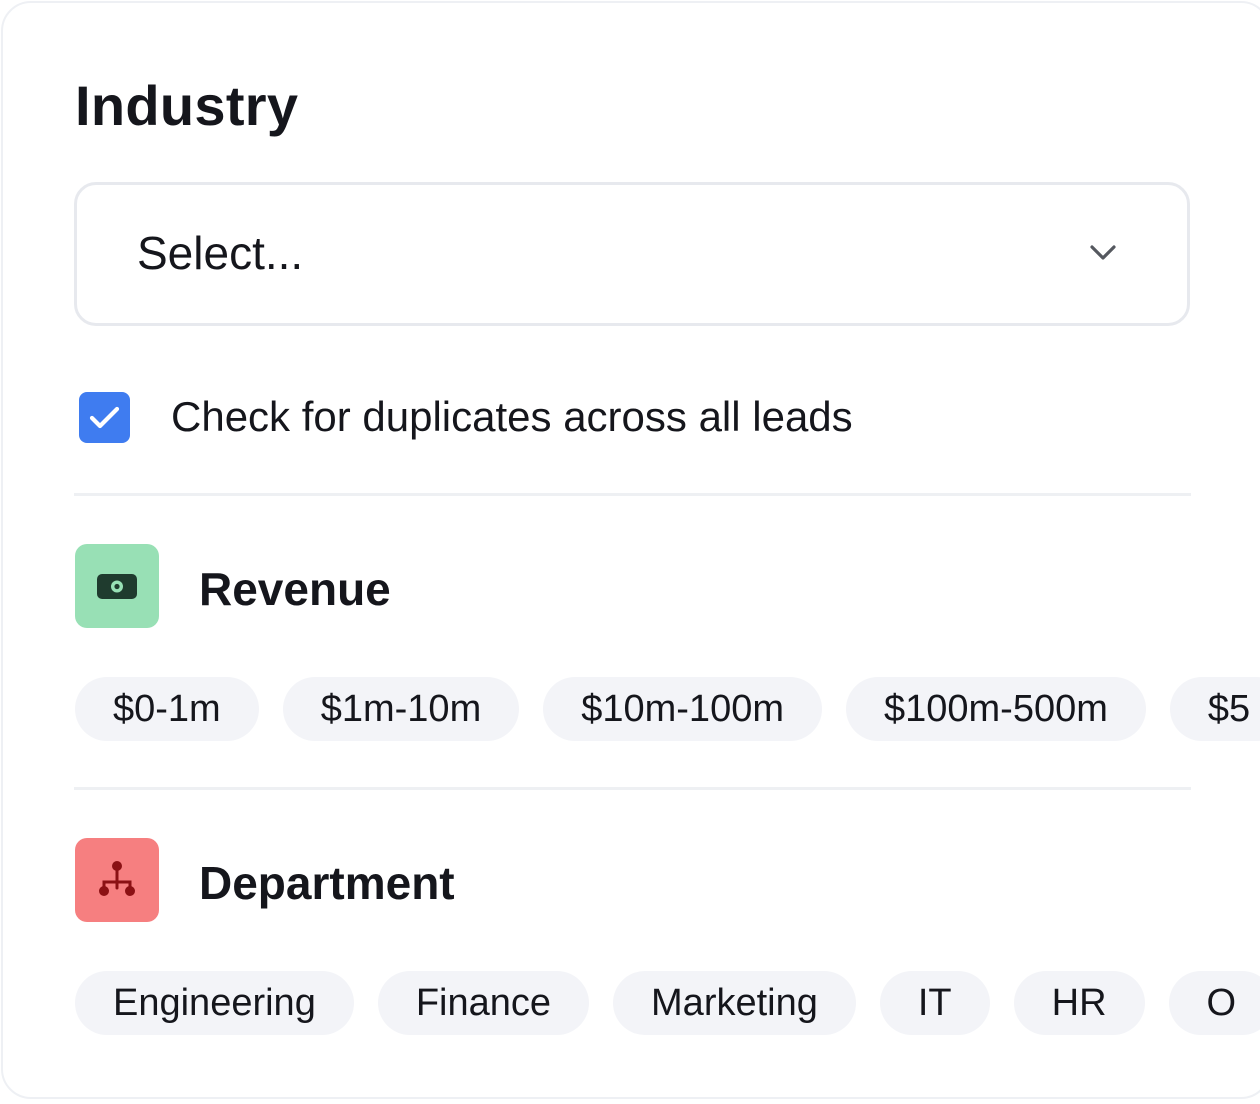 Image resolution: width=1260 pixels, height=1104 pixels. I want to click on revenue-chip: $5, so click(1214, 709).